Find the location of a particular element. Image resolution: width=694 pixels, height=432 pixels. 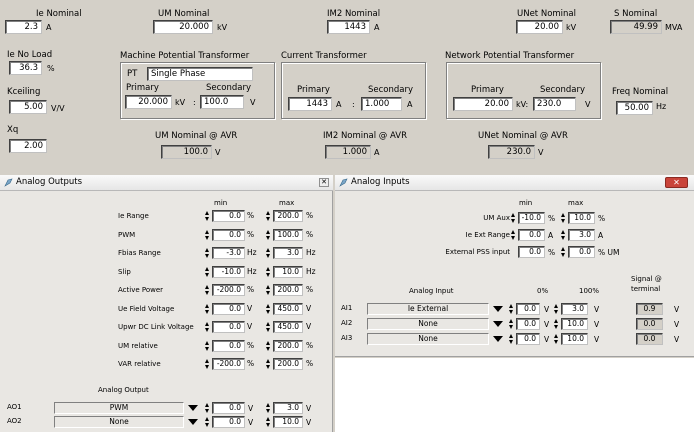

ao-output-max-field: 10.0 is located at coordinates (288, 422).